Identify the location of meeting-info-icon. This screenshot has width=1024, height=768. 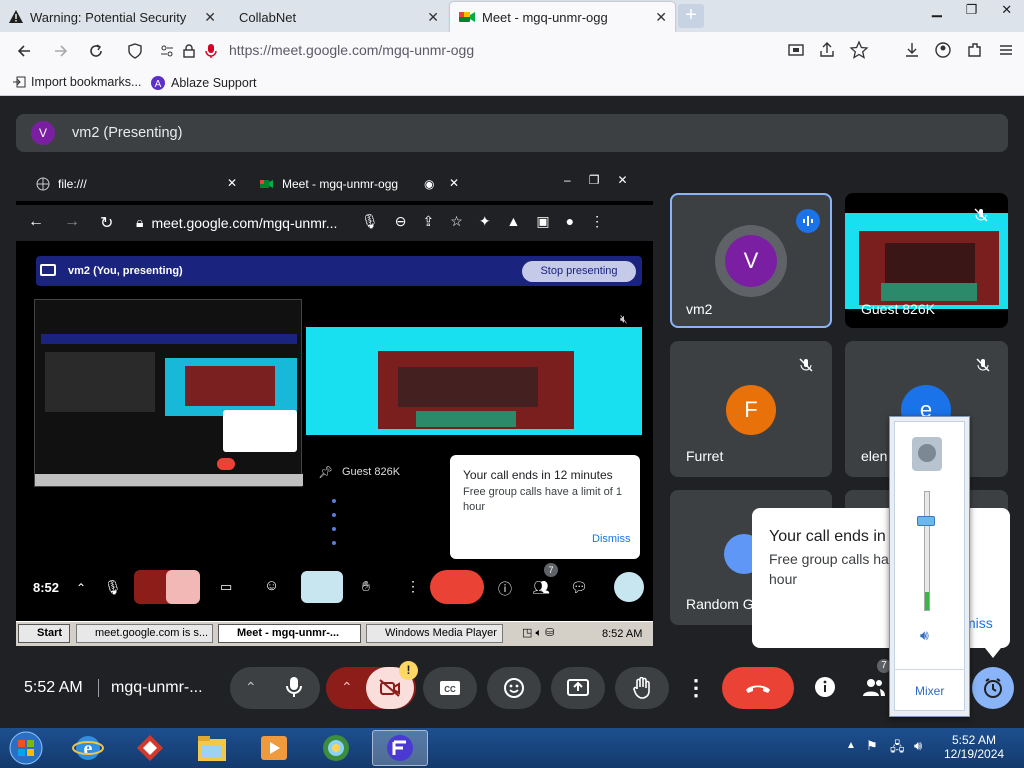
(825, 687).